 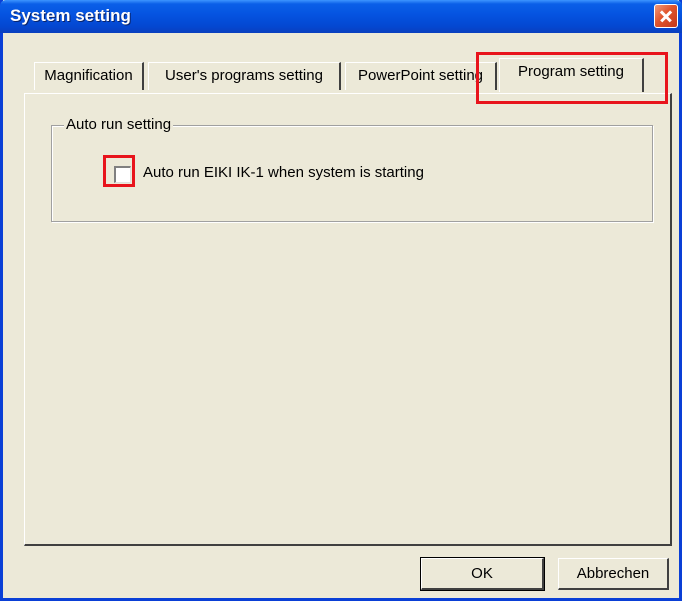 What do you see at coordinates (122, 174) in the screenshot?
I see `auto-run-checkbox` at bounding box center [122, 174].